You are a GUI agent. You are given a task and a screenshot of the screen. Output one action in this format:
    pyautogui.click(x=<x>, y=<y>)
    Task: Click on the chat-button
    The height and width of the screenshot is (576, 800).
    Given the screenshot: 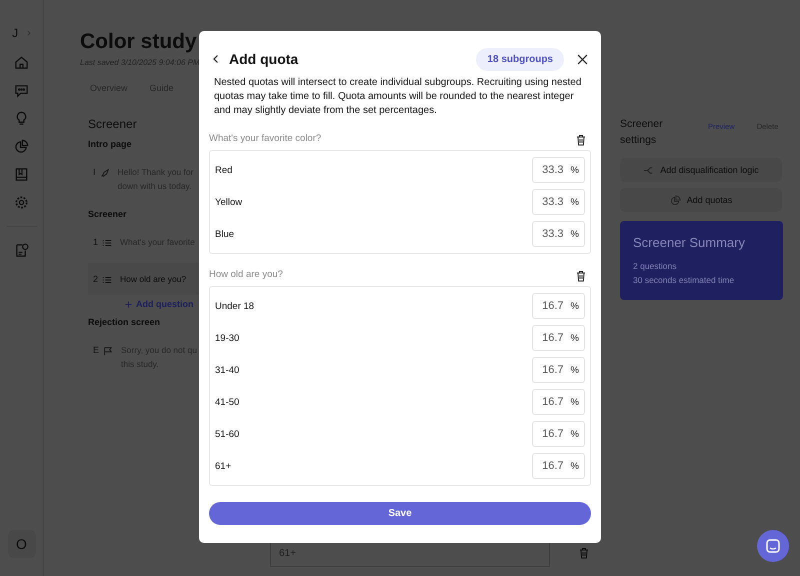 What is the action you would take?
    pyautogui.click(x=773, y=546)
    